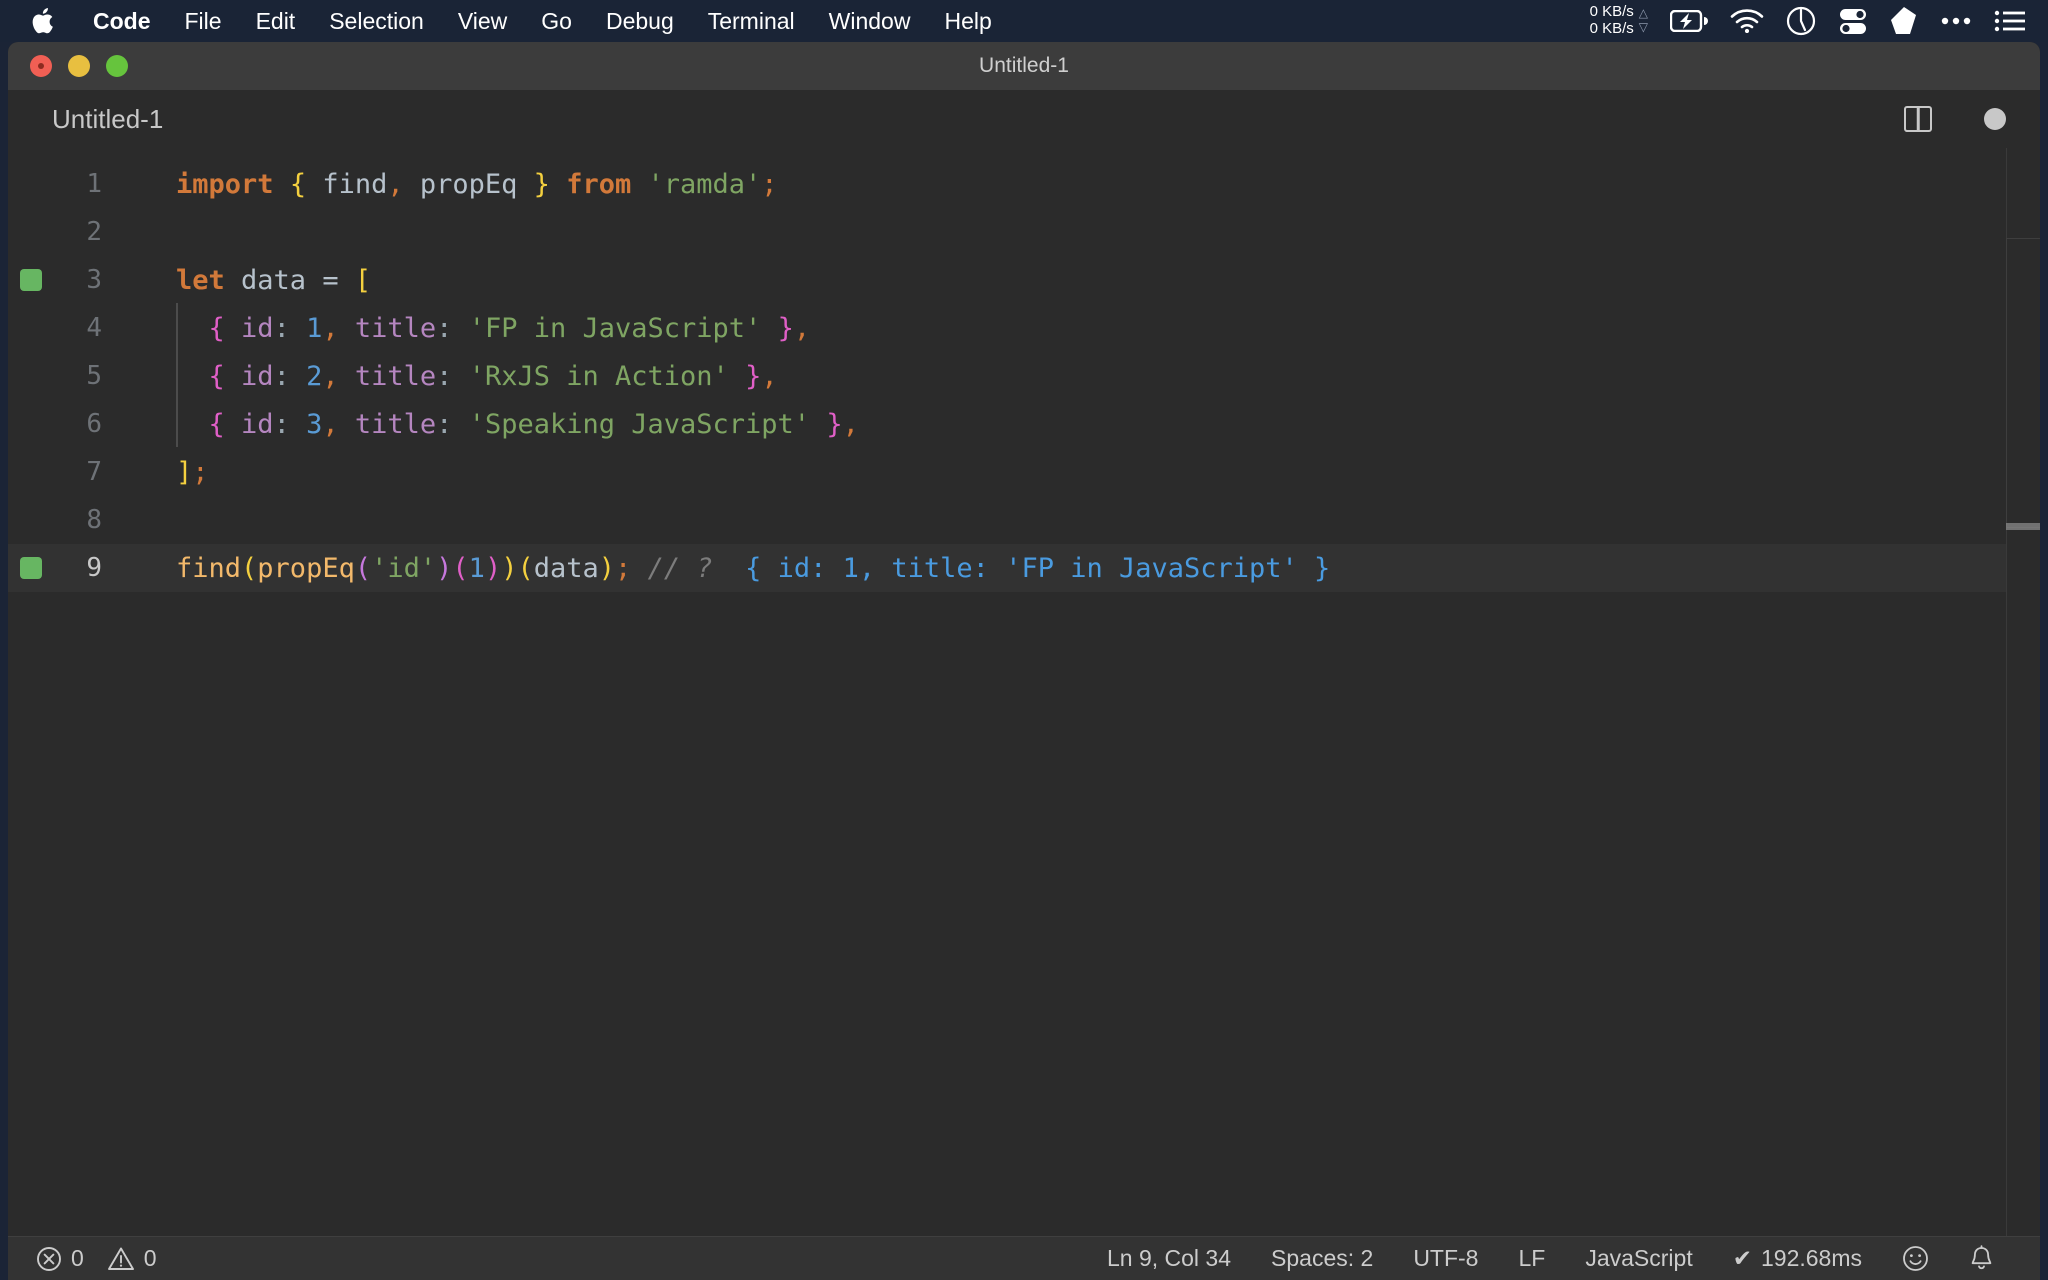 Image resolution: width=2048 pixels, height=1280 pixels. I want to click on window-title: Untitled-1, so click(1024, 65).